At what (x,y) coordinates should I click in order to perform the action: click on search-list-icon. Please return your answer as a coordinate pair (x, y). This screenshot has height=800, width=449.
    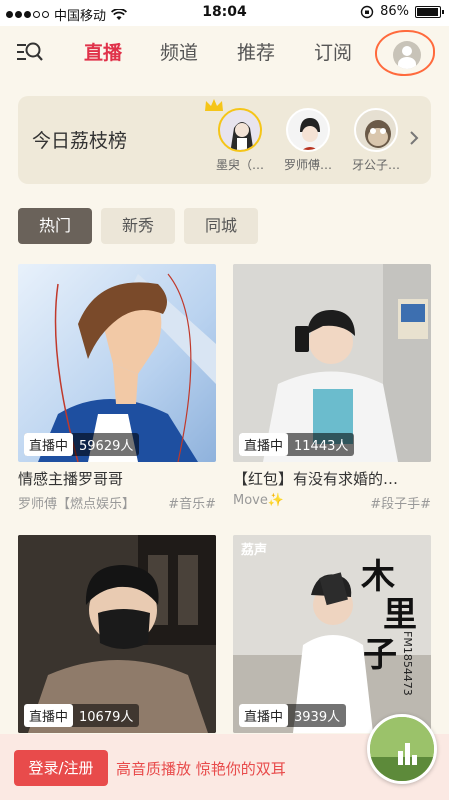
    Looking at the image, I should click on (30, 52).